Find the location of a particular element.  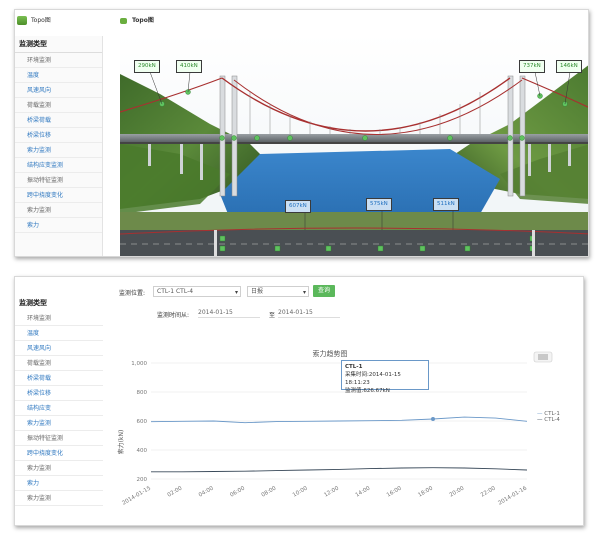

query-button: 查询 is located at coordinates (324, 291).